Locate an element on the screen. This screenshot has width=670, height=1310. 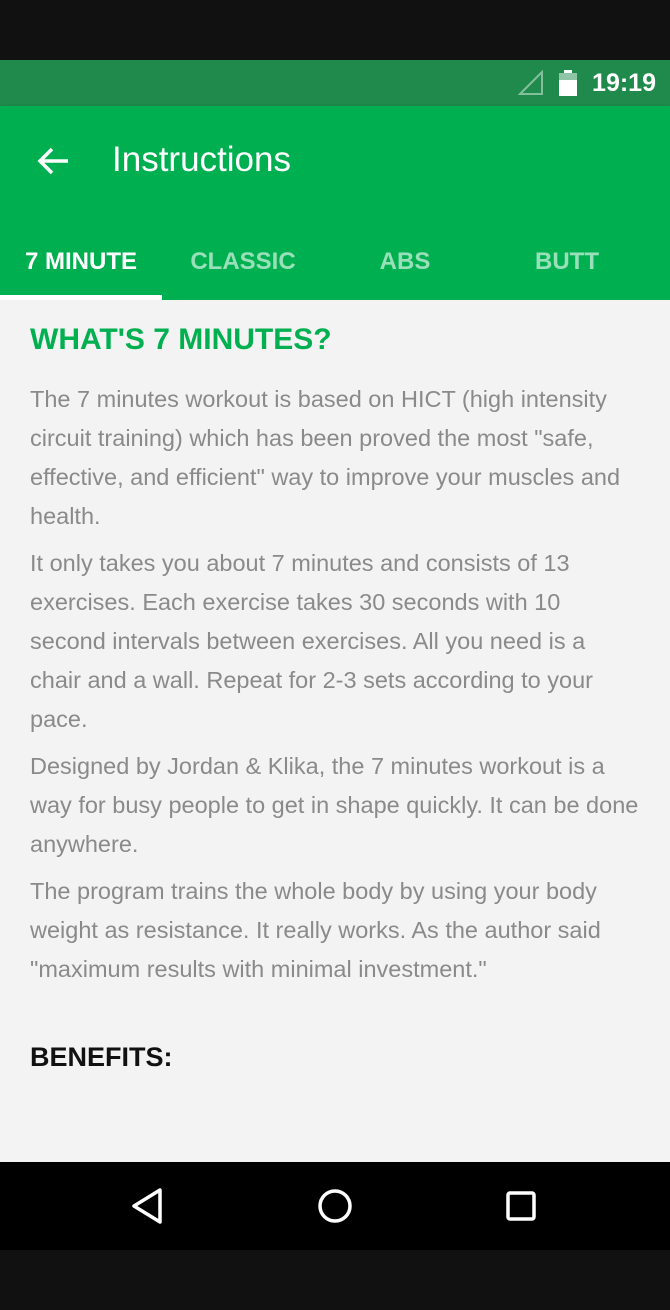
page-title: Instructions is located at coordinates (201, 159).